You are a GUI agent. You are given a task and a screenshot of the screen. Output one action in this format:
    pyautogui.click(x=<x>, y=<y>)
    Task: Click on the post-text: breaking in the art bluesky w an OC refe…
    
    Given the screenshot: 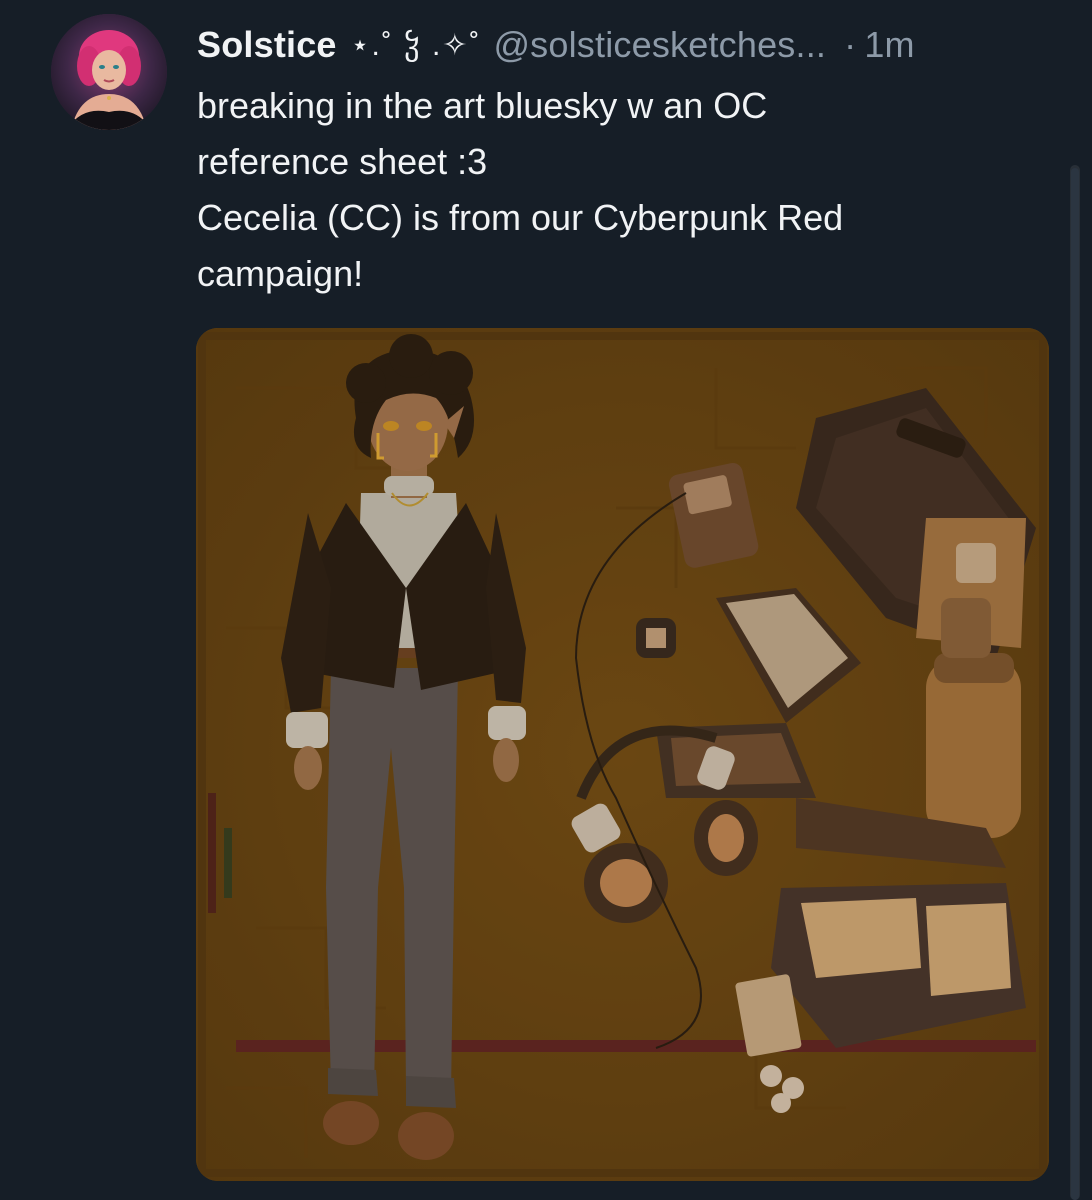 What is the action you would take?
    pyautogui.click(x=617, y=190)
    